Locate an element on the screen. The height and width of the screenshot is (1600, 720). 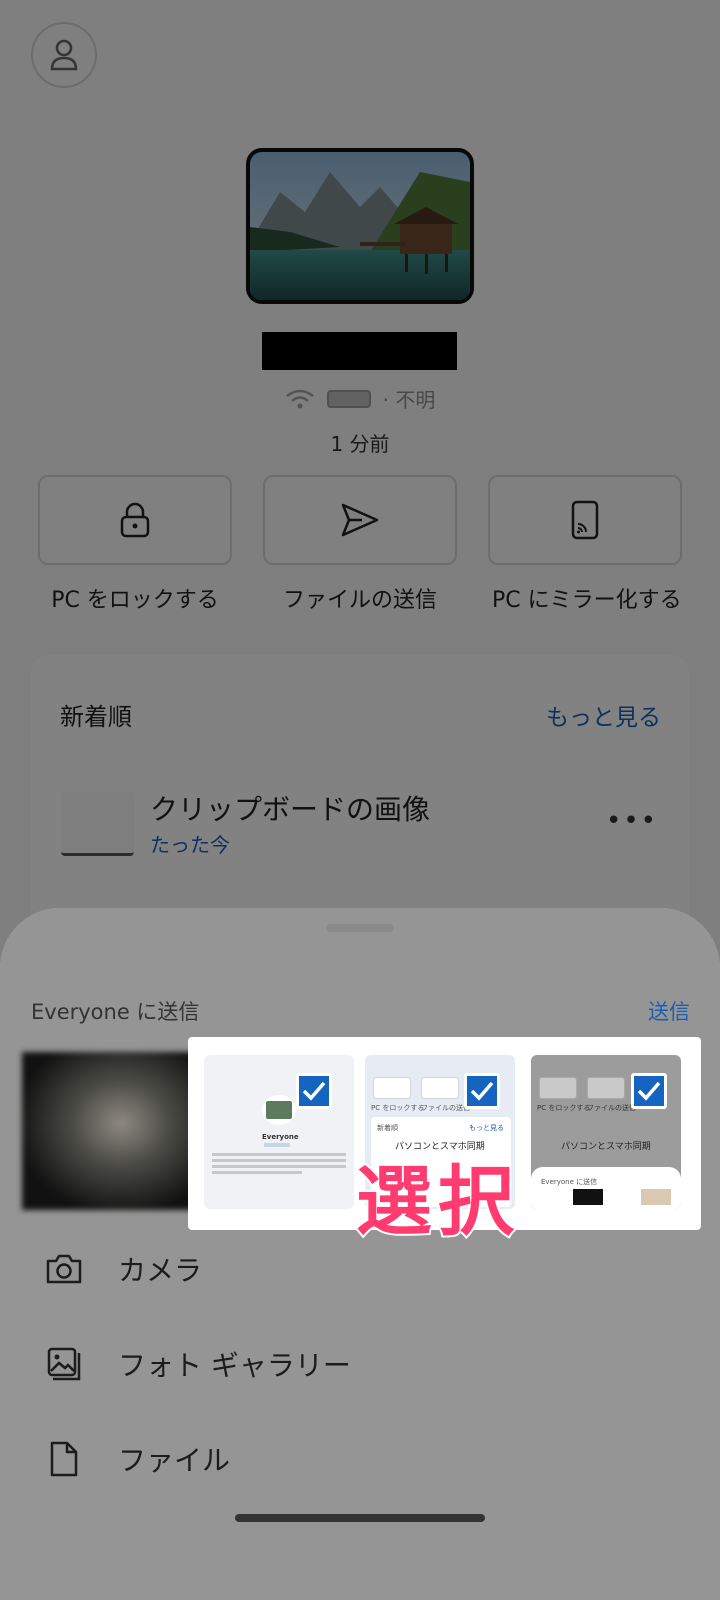
thumb2-recent-label: 新着順 is located at coordinates (387, 1128).